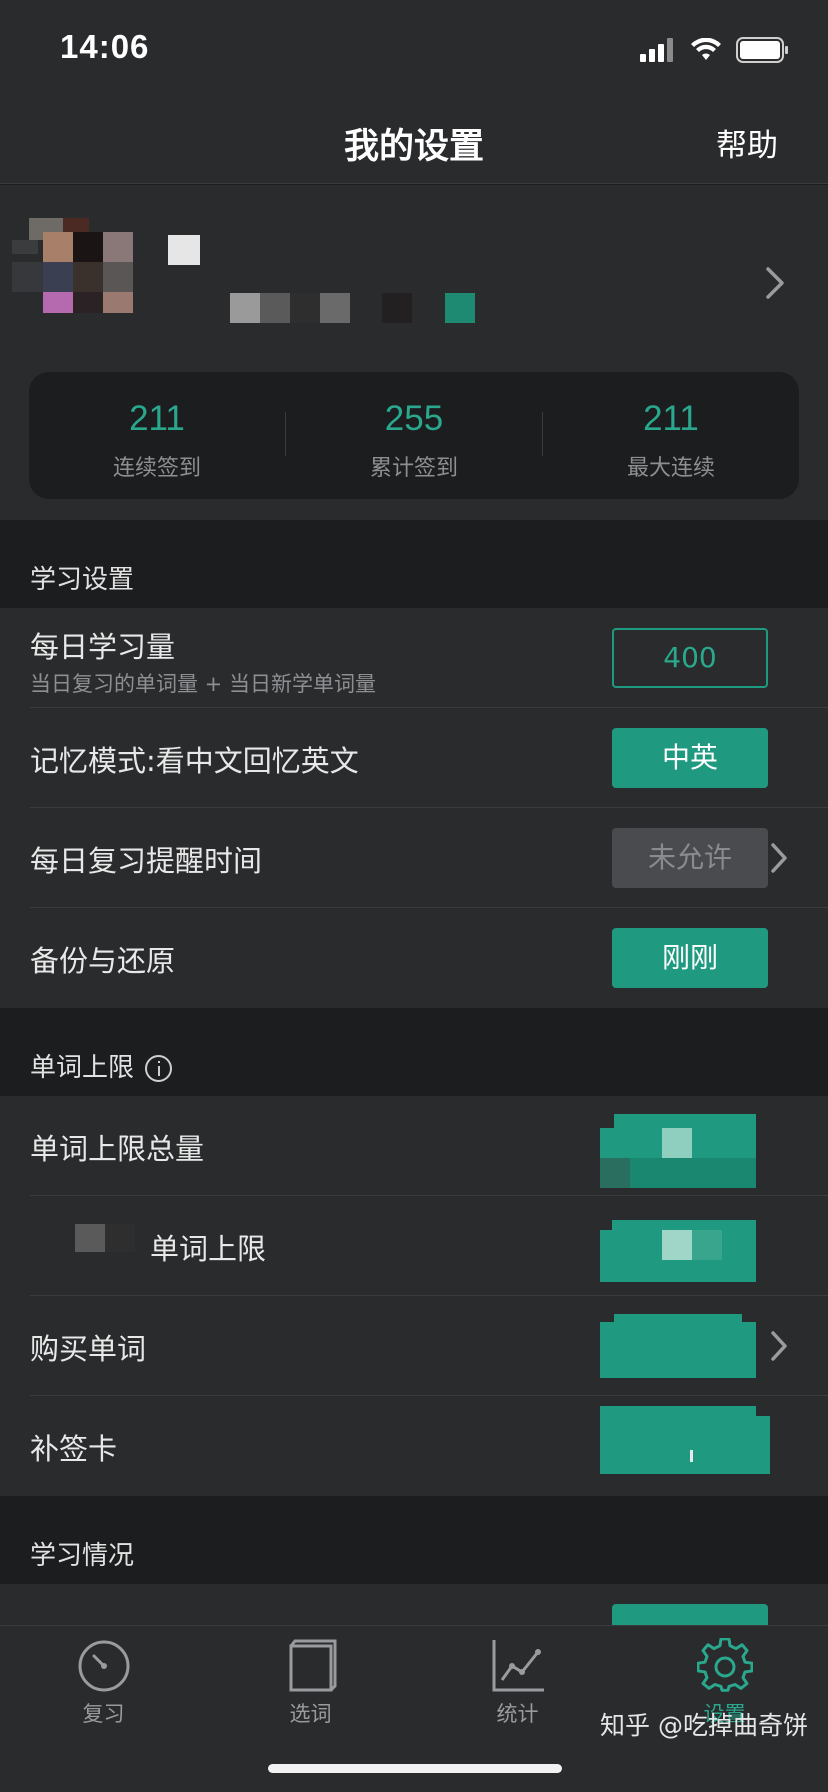 This screenshot has width=828, height=1792. I want to click on wifi-icon, so click(706, 49).